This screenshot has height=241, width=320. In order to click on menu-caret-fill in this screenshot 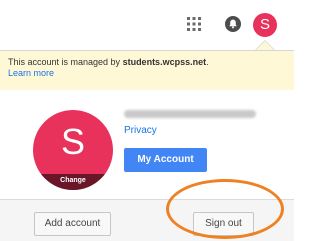, I will do `click(265, 45)`.